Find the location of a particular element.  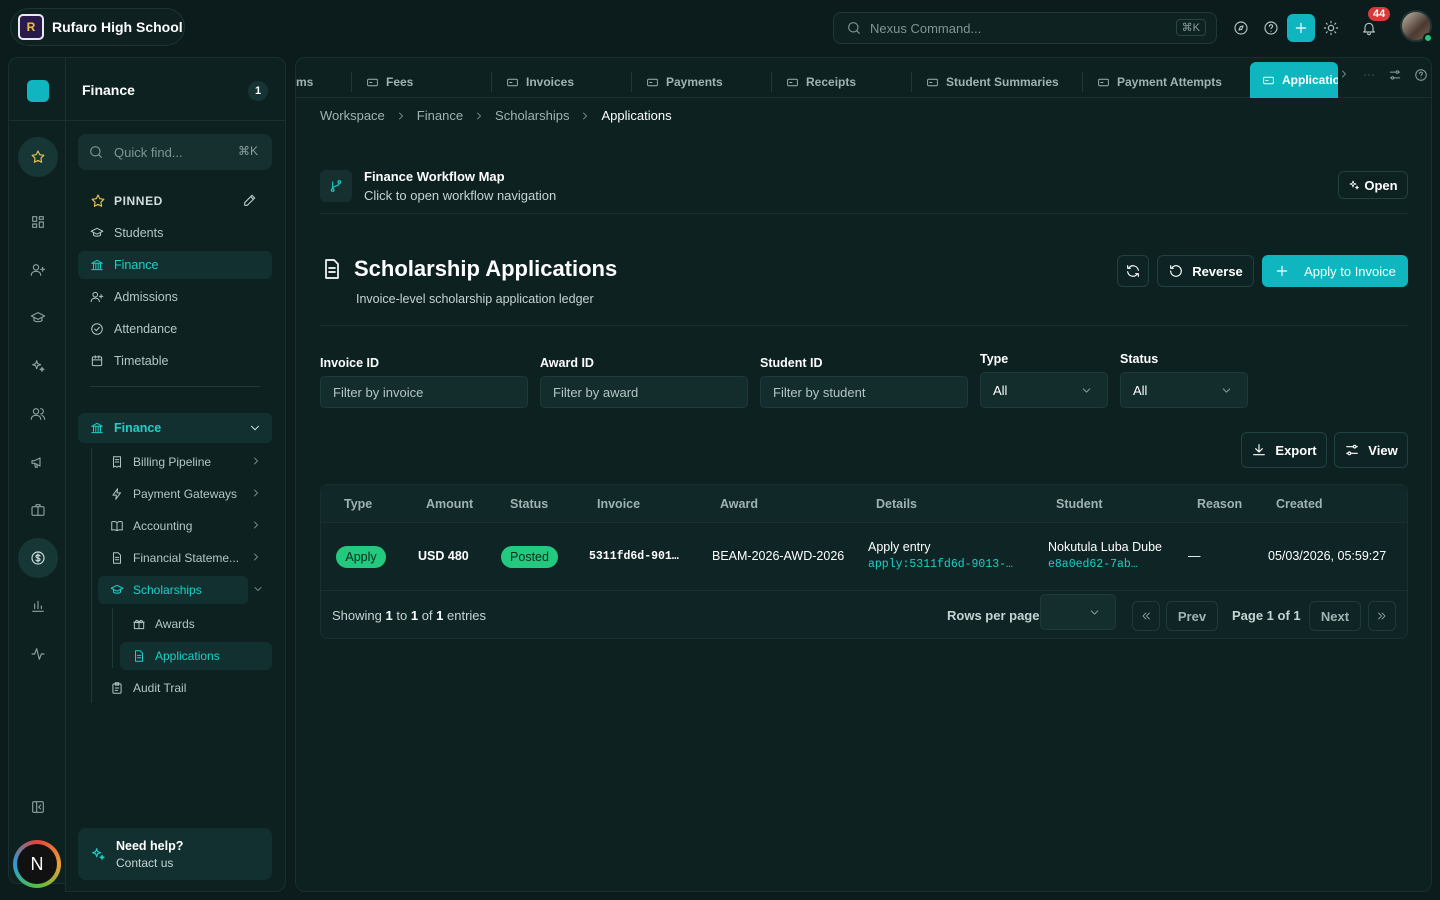

sidebar-item-scholarships: Scholarships is located at coordinates (173, 590).